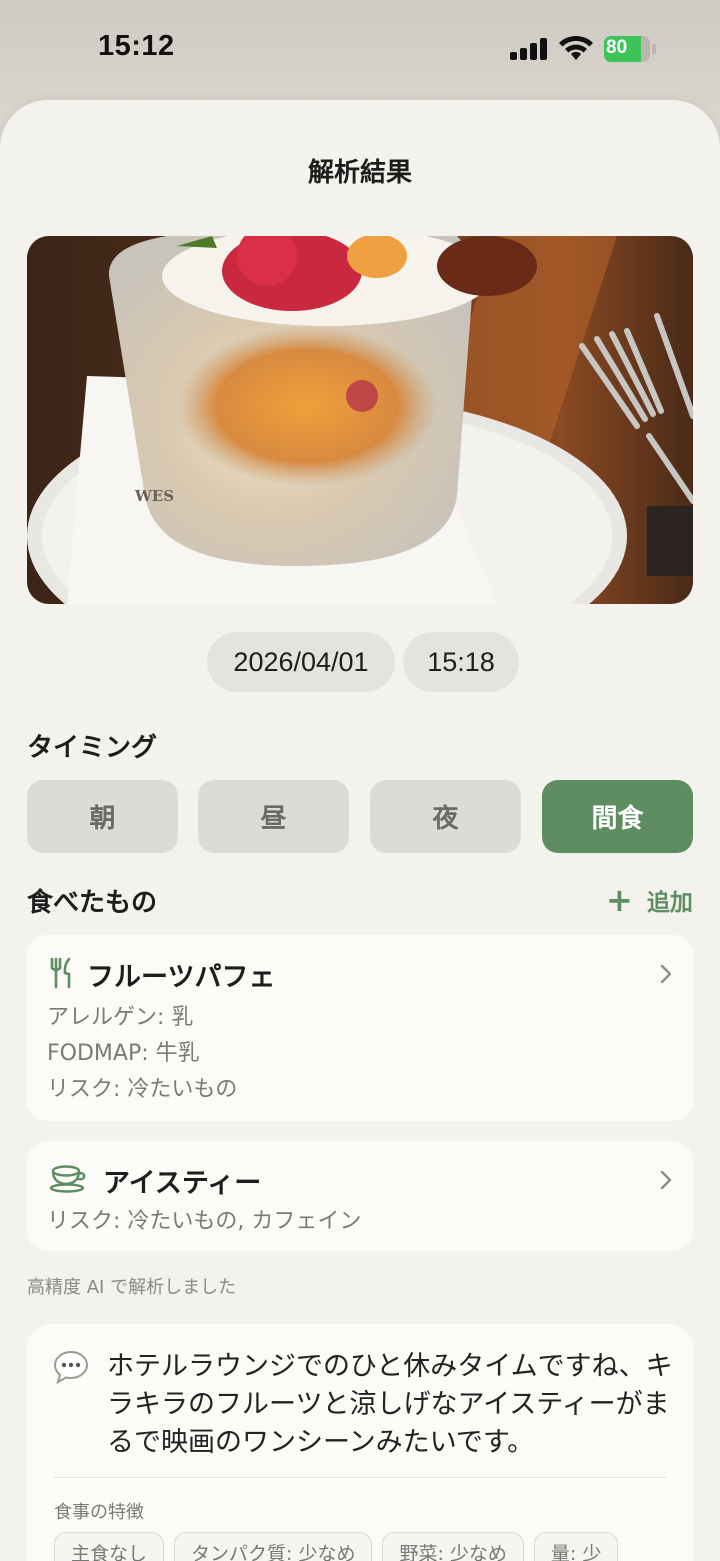  Describe the element at coordinates (617, 47) in the screenshot. I see `battery-level: 80` at that location.